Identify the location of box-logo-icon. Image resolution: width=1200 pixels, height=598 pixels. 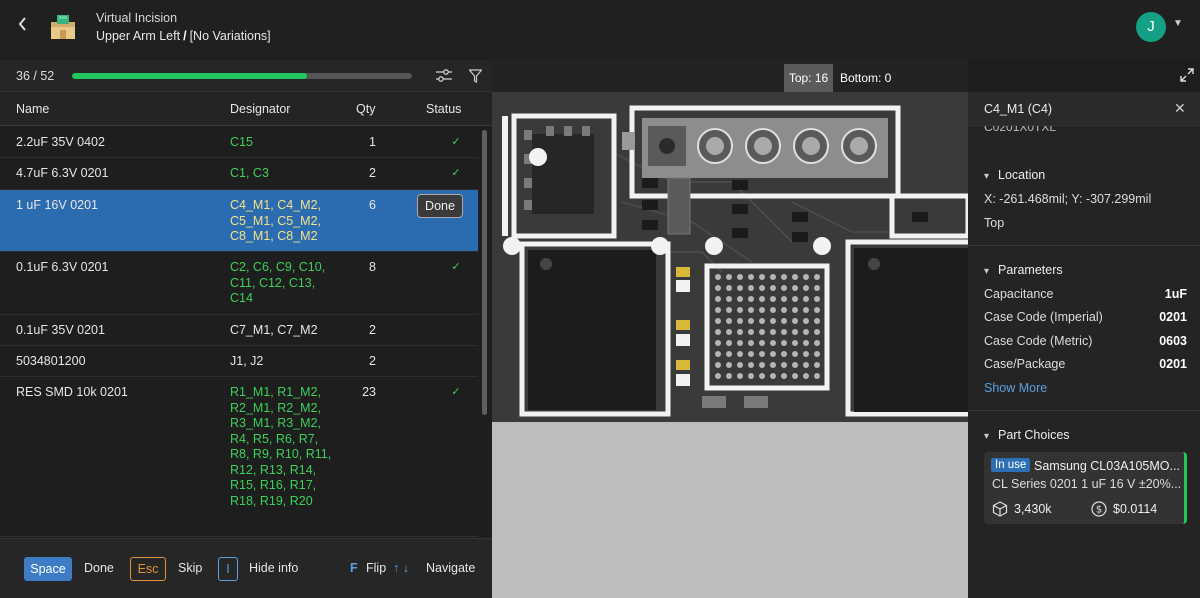
(63, 27).